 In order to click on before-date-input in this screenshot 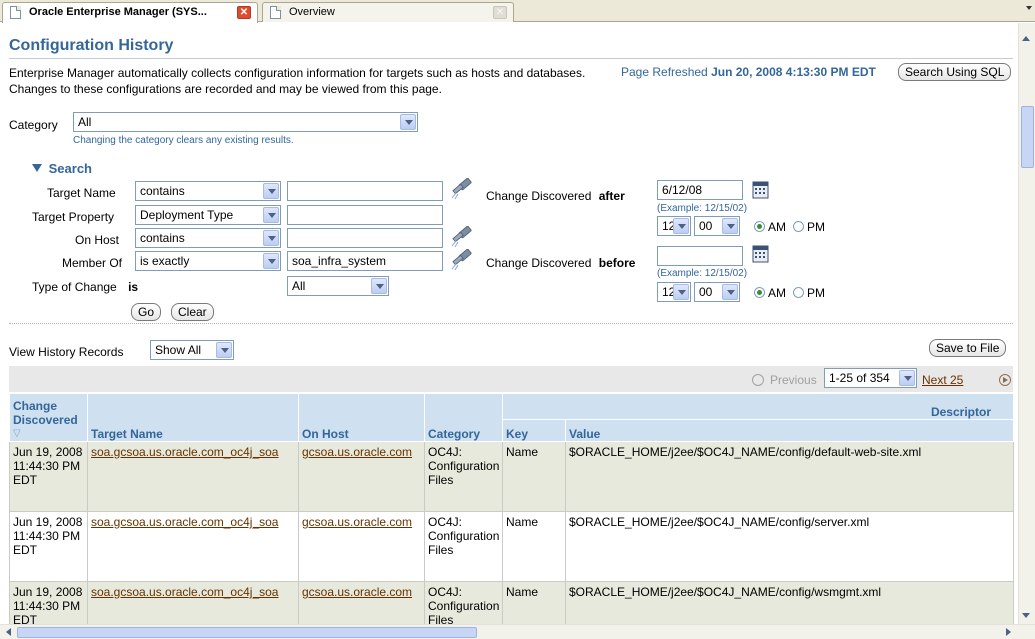, I will do `click(700, 256)`.